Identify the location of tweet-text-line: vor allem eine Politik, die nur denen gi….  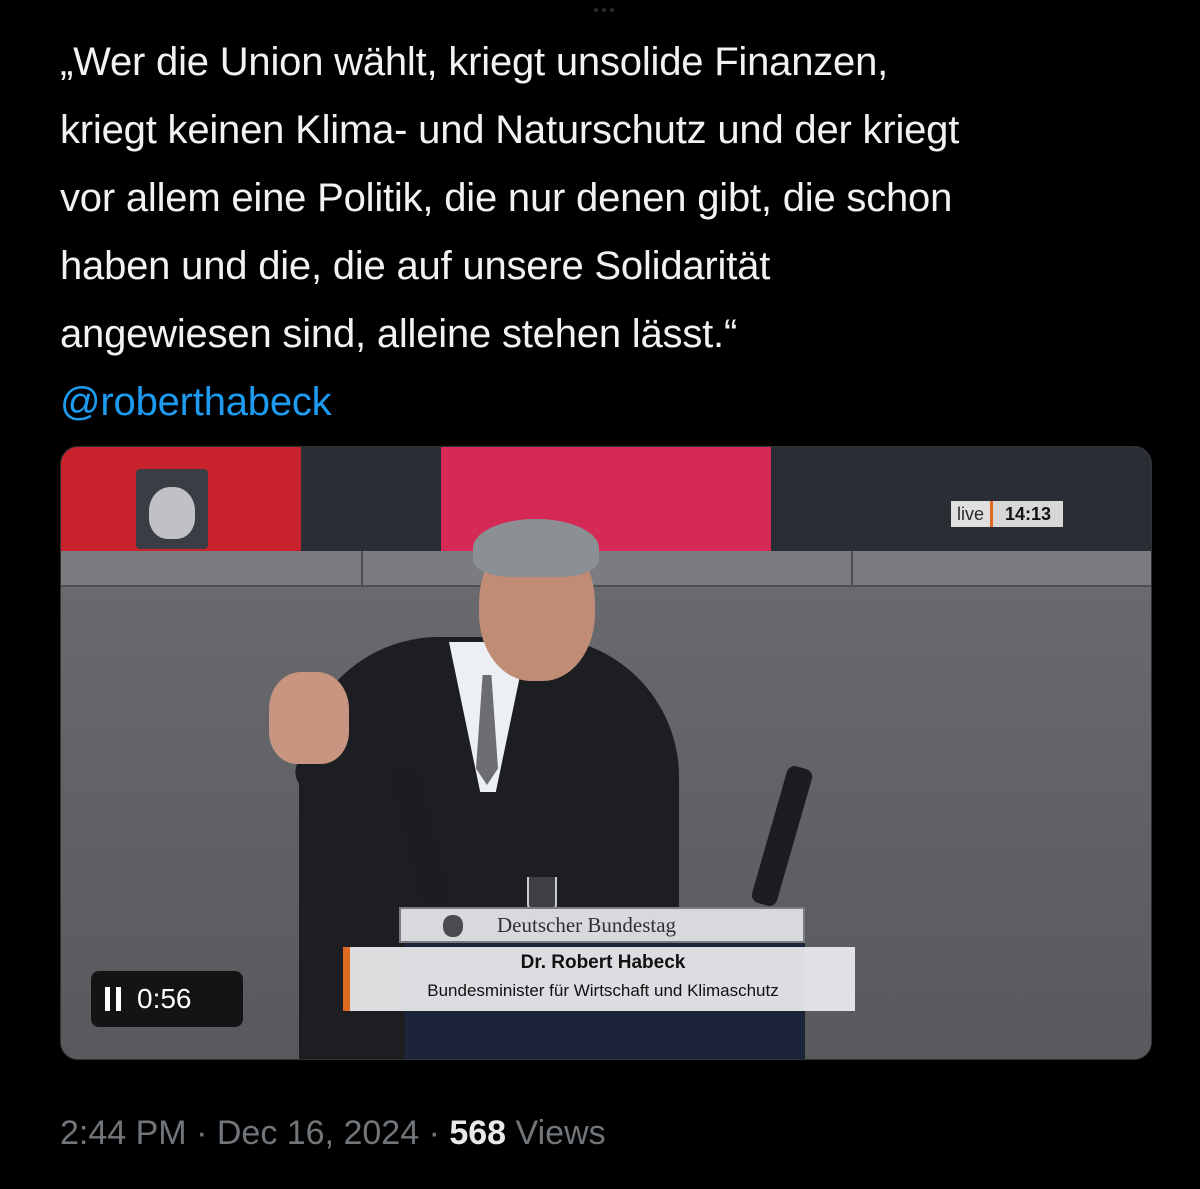
(506, 198).